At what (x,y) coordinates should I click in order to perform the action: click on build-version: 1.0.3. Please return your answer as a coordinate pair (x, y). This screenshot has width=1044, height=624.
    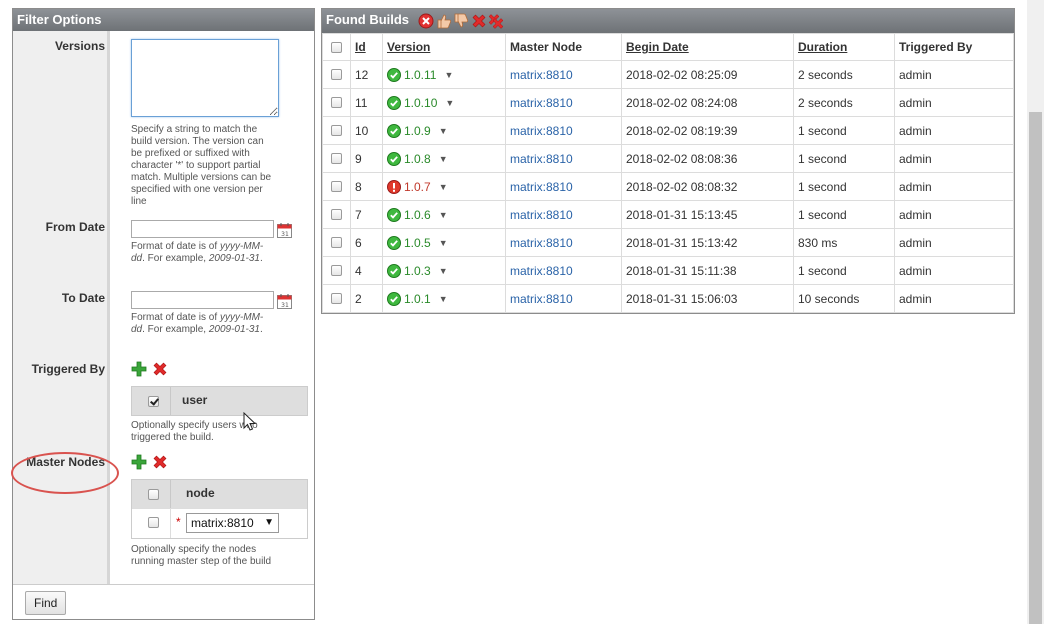
    Looking at the image, I should click on (417, 271).